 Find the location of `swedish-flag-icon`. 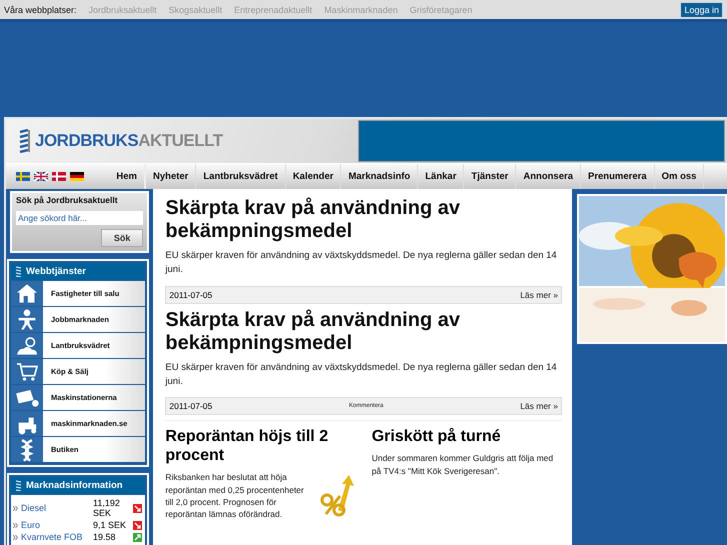

swedish-flag-icon is located at coordinates (23, 176).